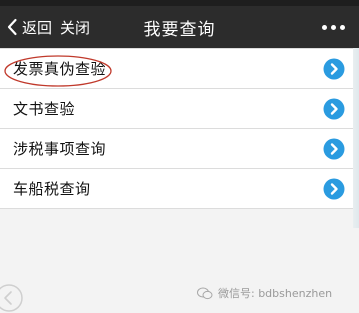 Image resolution: width=359 pixels, height=313 pixels. I want to click on list-item-document-verify: 文书查验, so click(179, 109).